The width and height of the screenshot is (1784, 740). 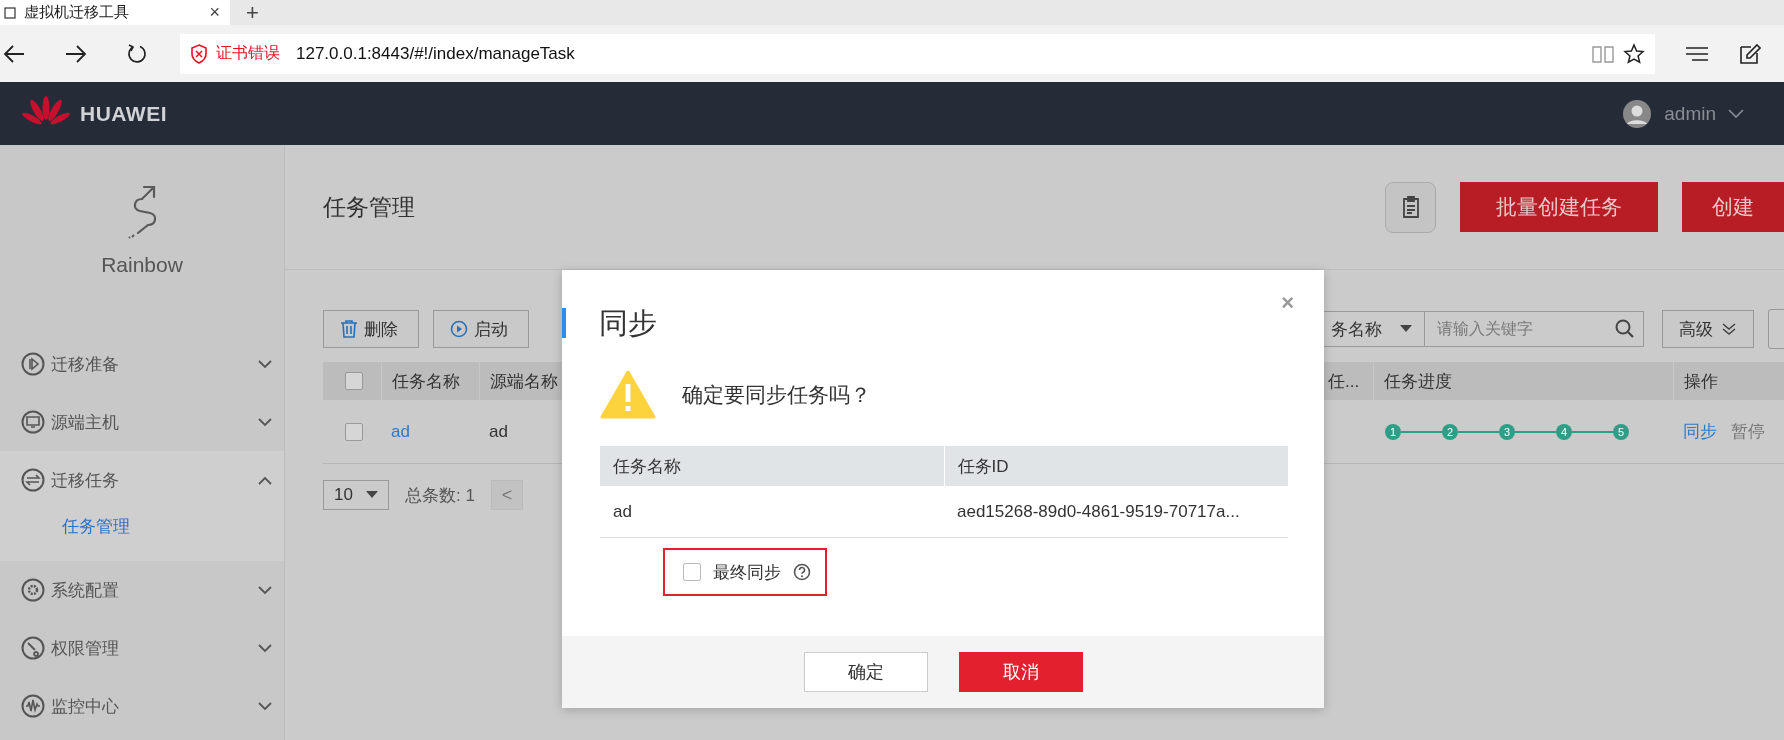 What do you see at coordinates (498, 431) in the screenshot?
I see `table-cell: ad` at bounding box center [498, 431].